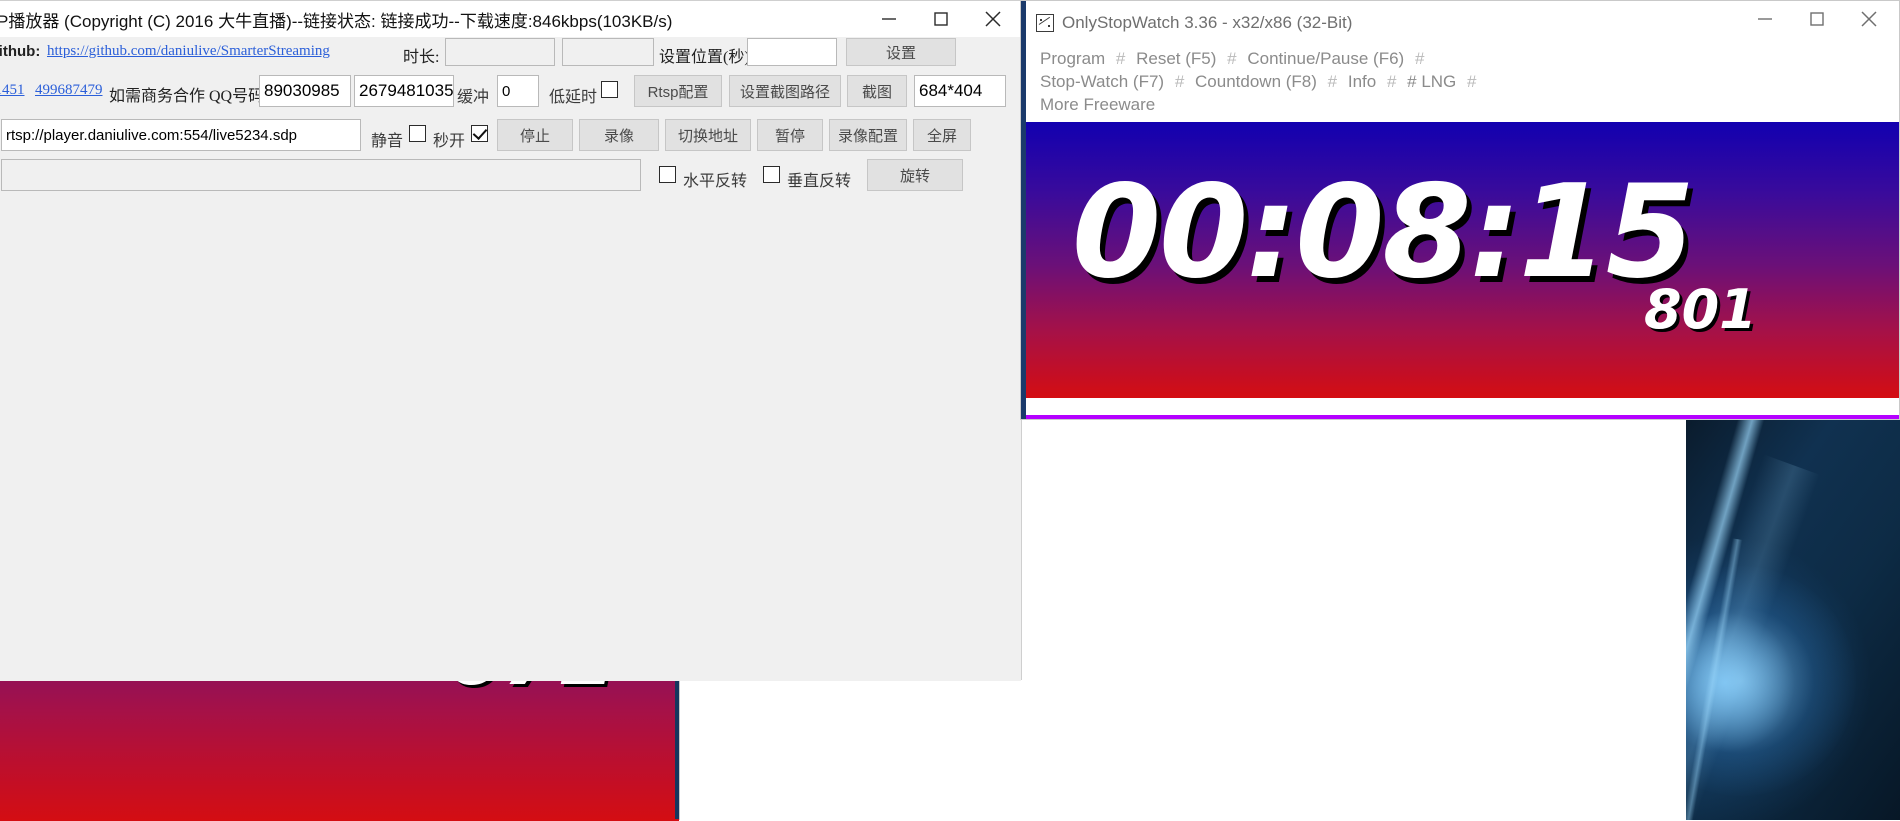 This screenshot has height=821, width=1900. I want to click on menu-item-lng: # LNG, so click(1431, 81).